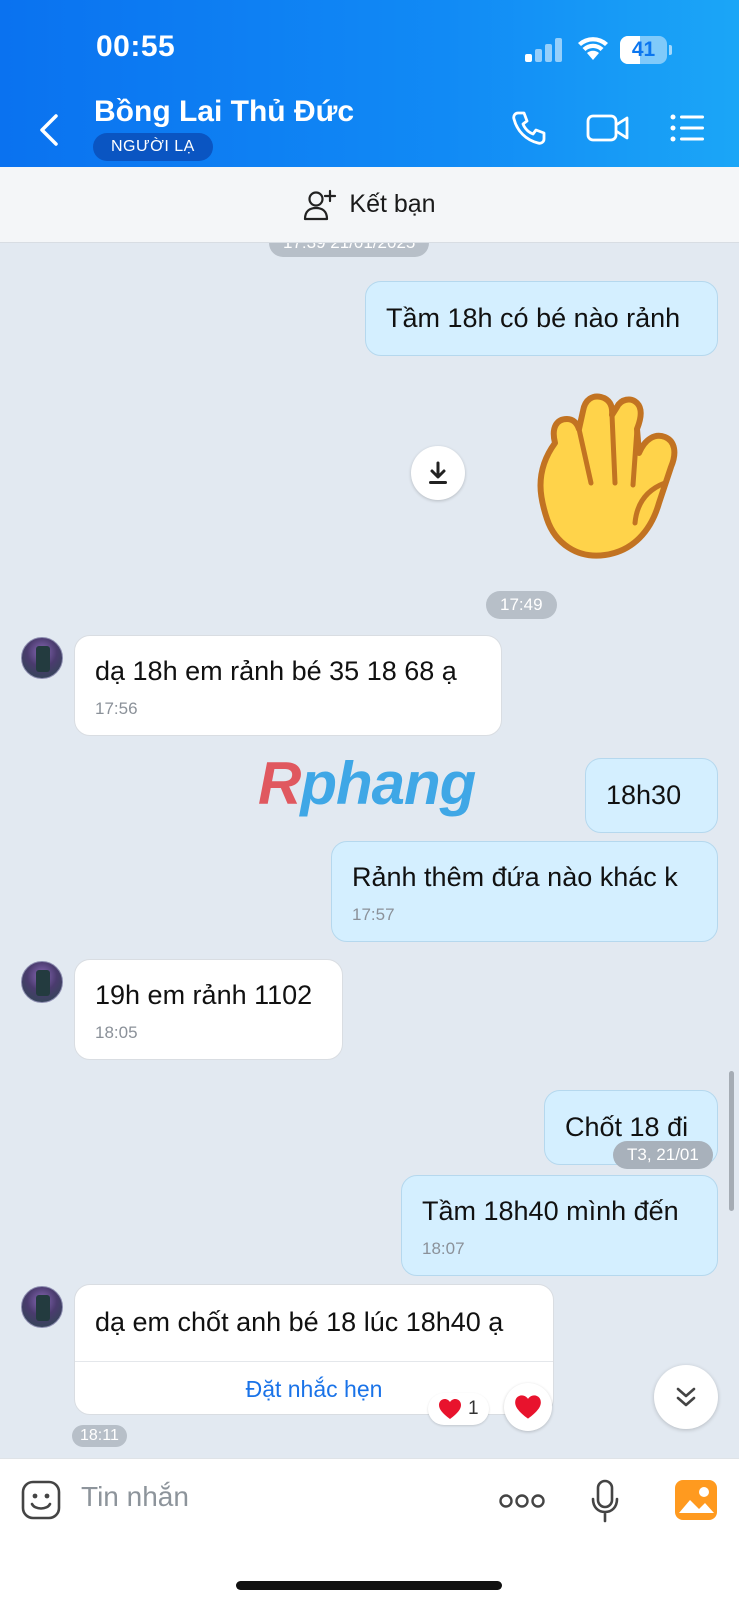 This screenshot has width=739, height=1600. Describe the element at coordinates (593, 48) in the screenshot. I see `wifi-icon` at that location.